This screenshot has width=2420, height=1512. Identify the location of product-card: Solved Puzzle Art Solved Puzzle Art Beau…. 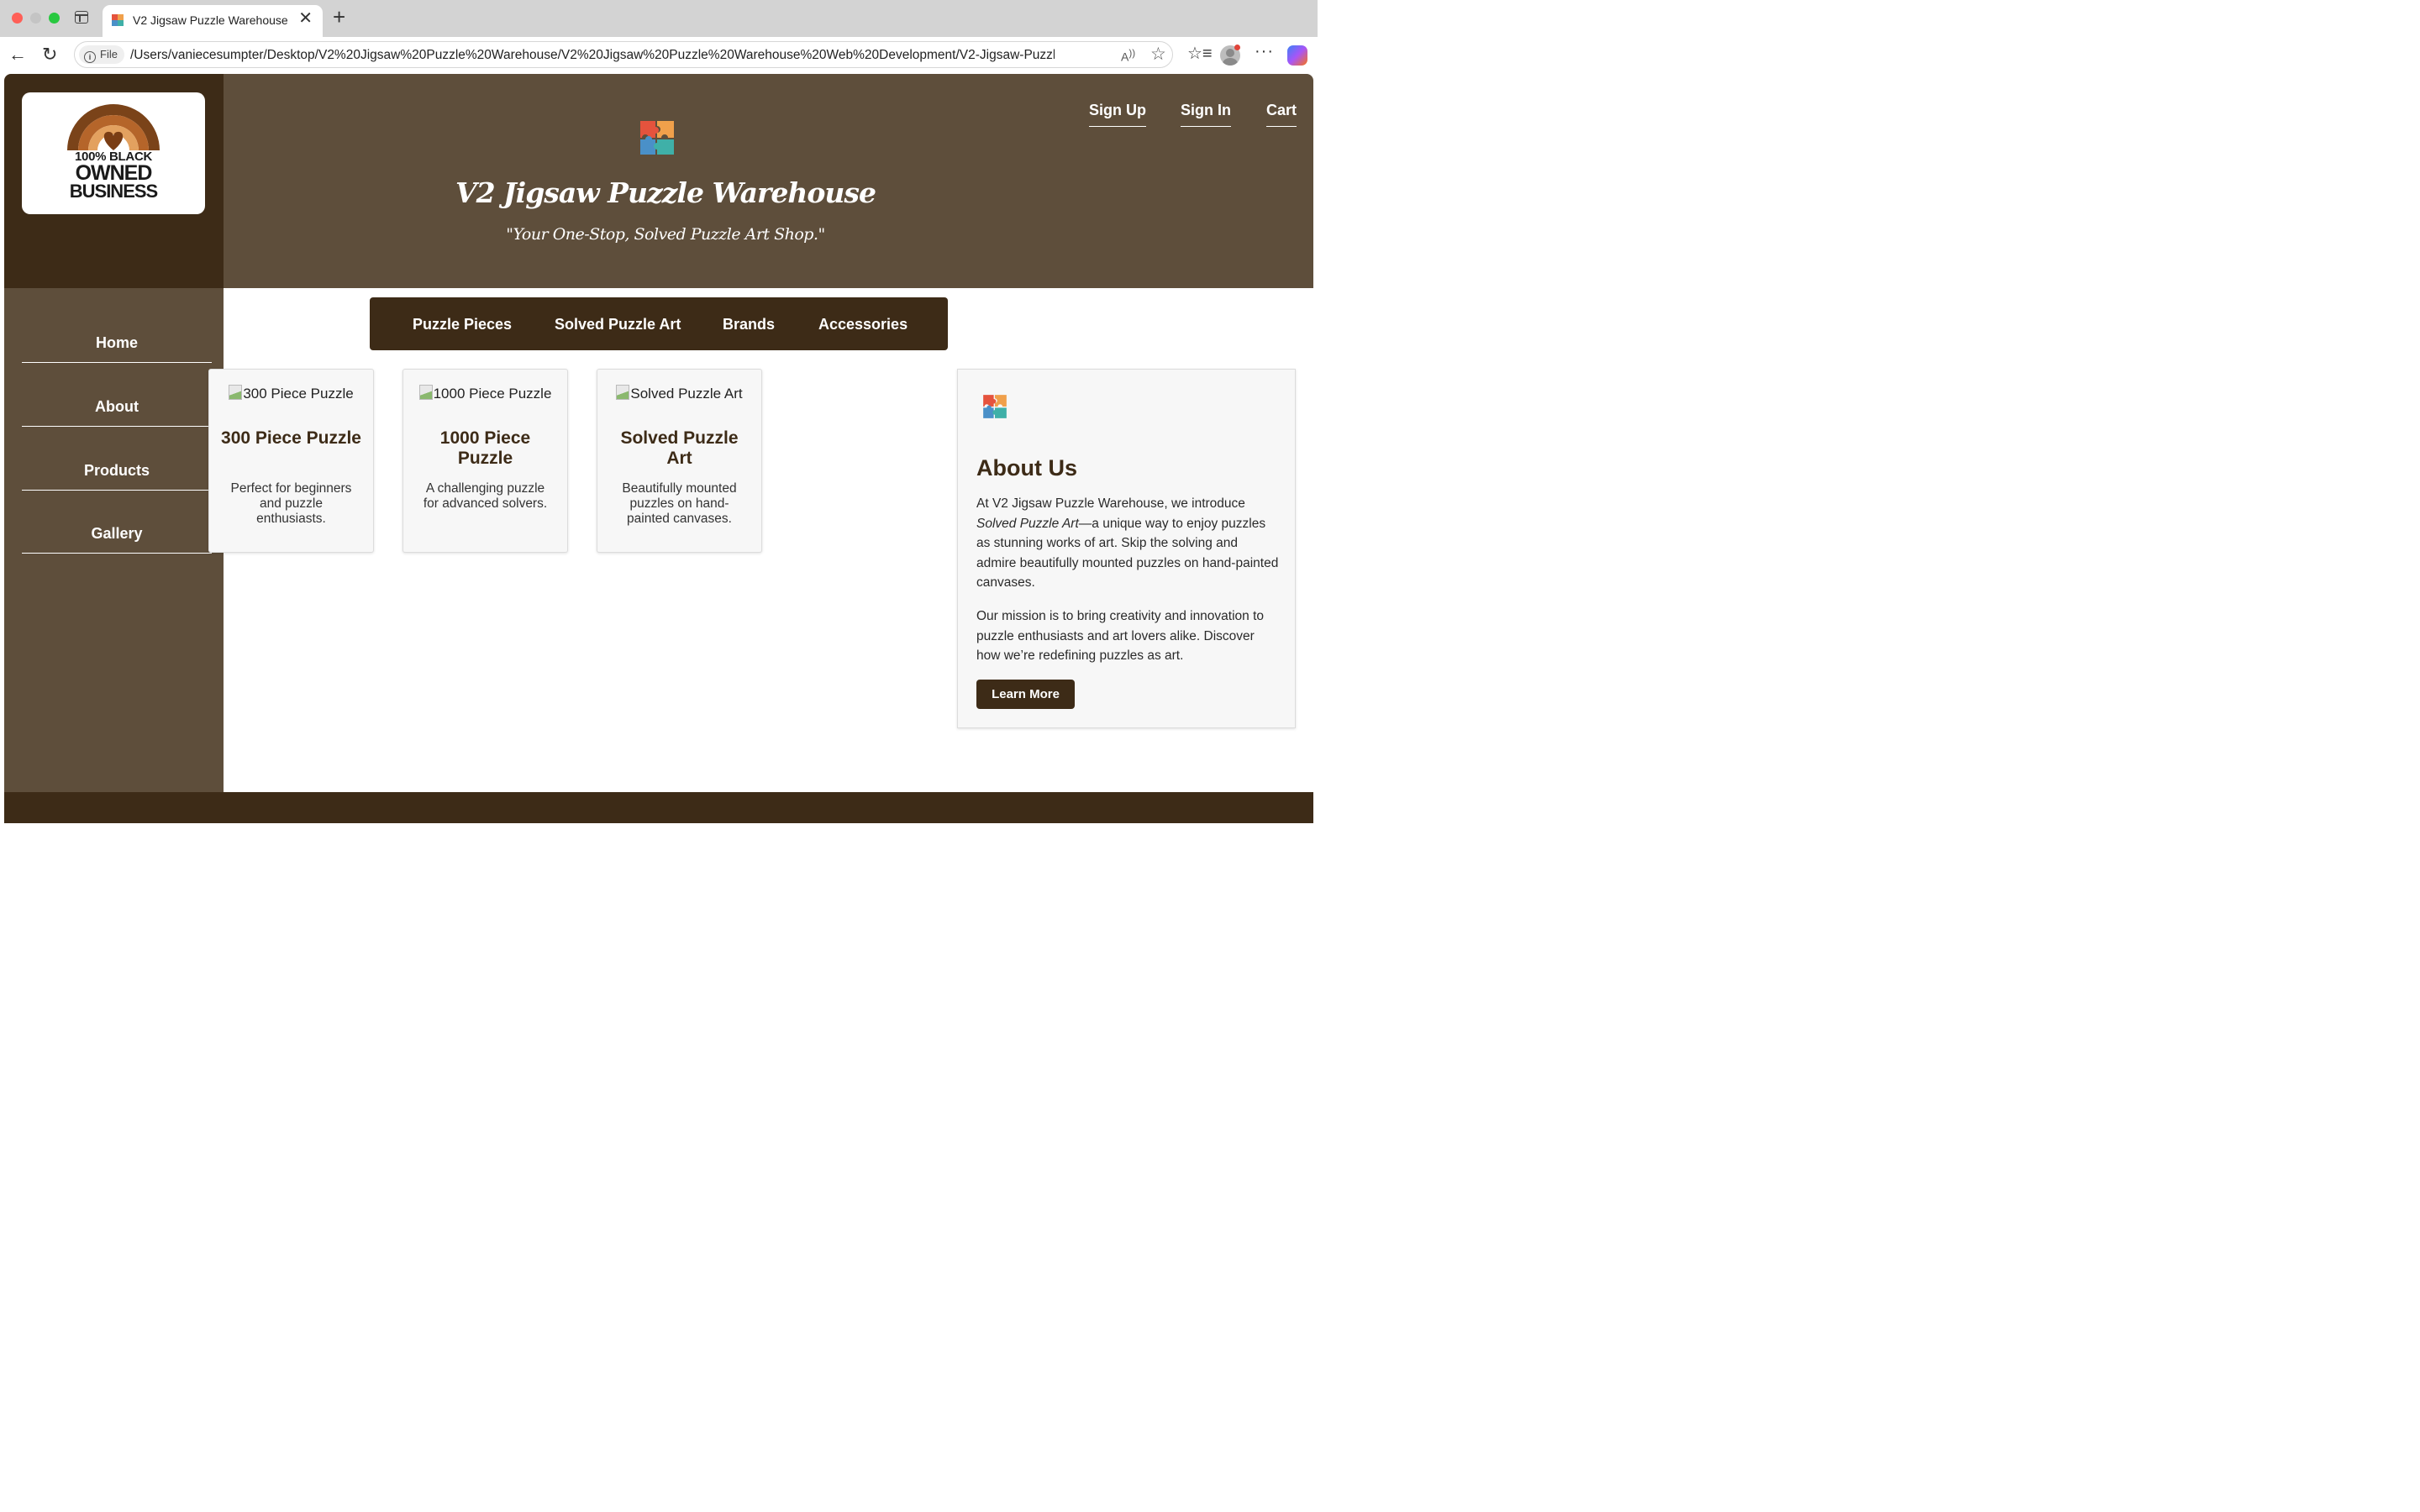
(679, 461).